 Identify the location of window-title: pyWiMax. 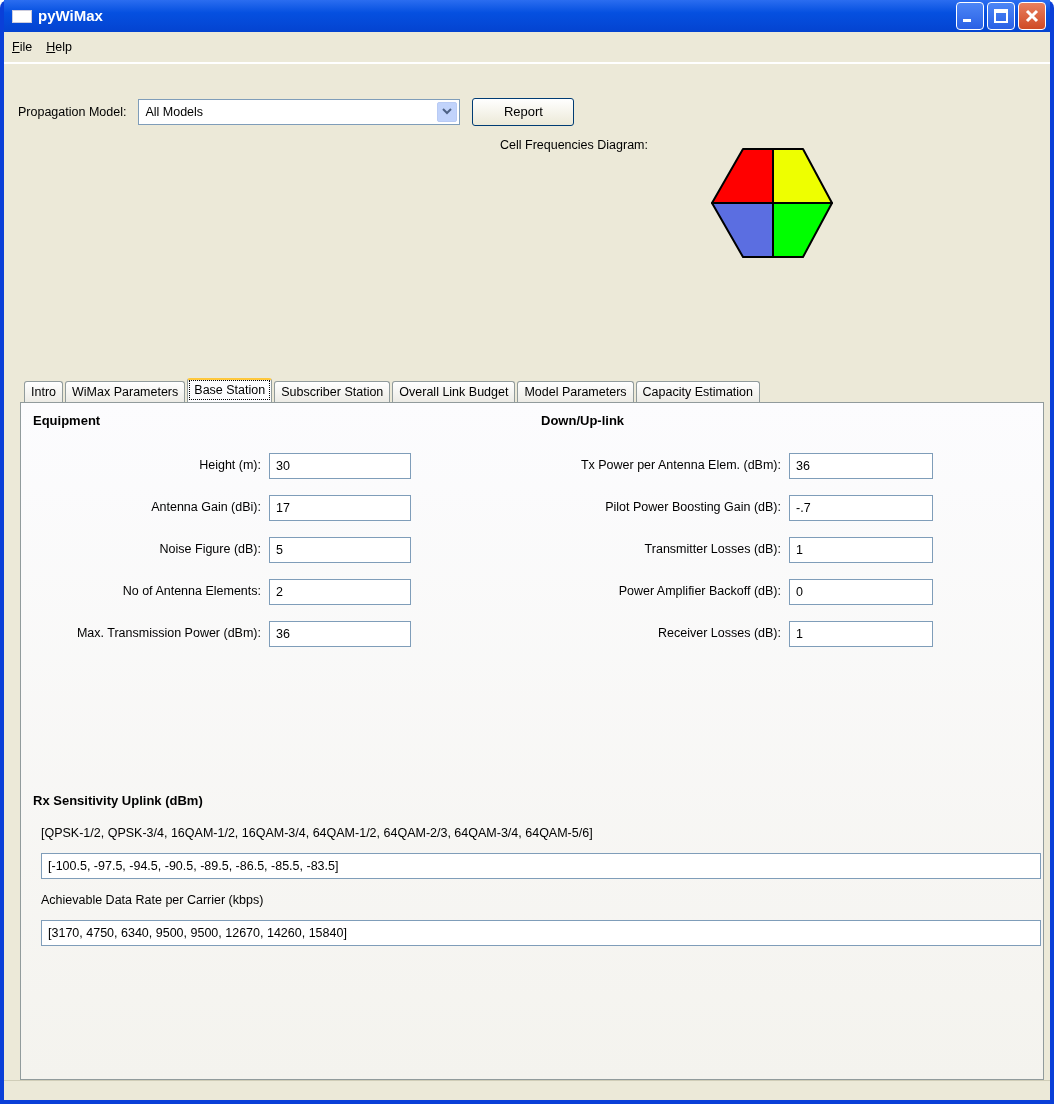
(70, 15).